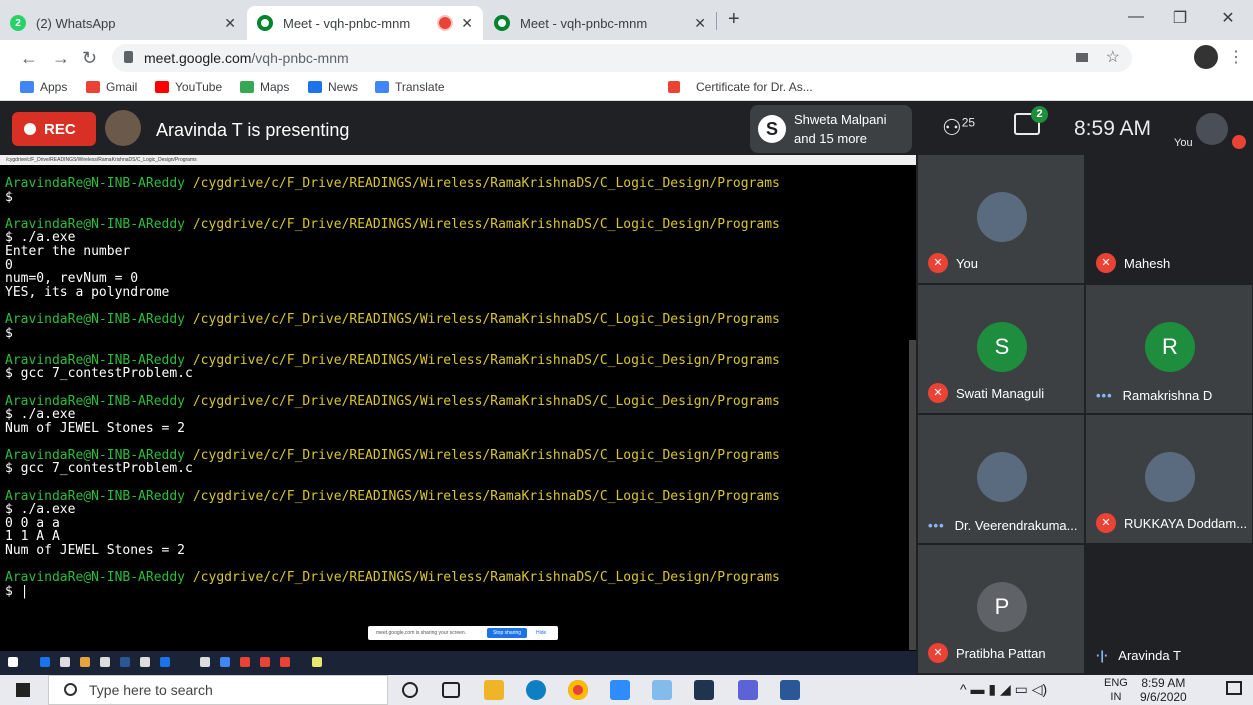 The image size is (1253, 705). Describe the element at coordinates (333, 87) in the screenshot. I see `bookmark-news: News` at that location.